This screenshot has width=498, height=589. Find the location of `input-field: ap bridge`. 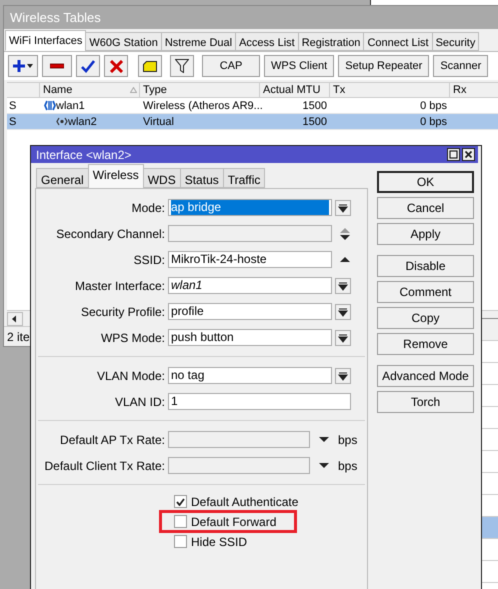

input-field: ap bridge is located at coordinates (250, 207).